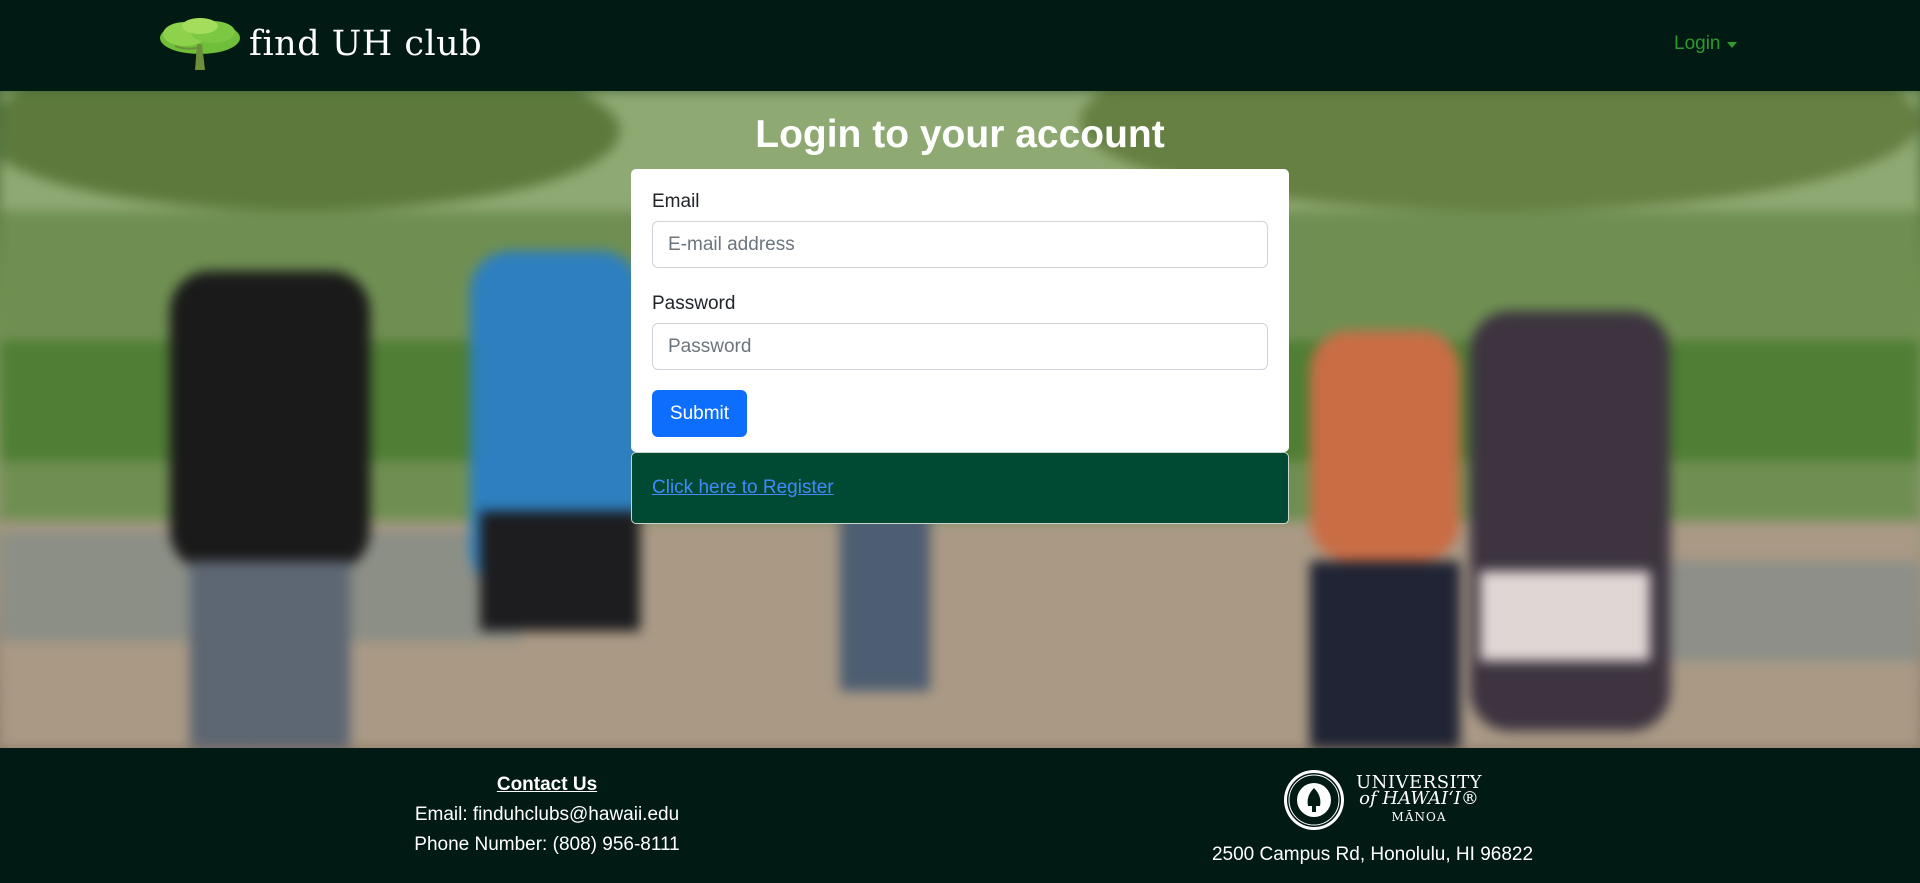 The height and width of the screenshot is (883, 1920). I want to click on email-label: Email, so click(676, 201).